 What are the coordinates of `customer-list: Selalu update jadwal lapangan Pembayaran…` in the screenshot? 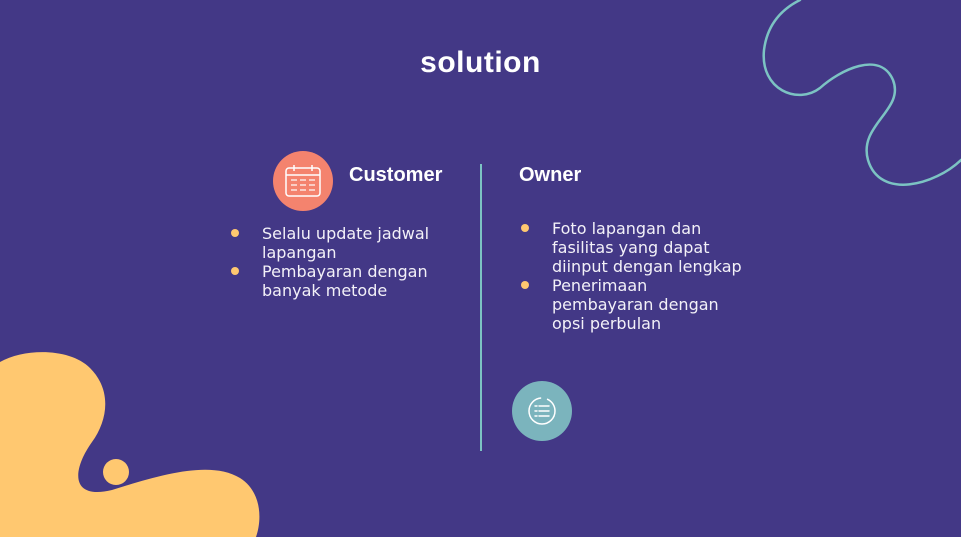 It's located at (346, 262).